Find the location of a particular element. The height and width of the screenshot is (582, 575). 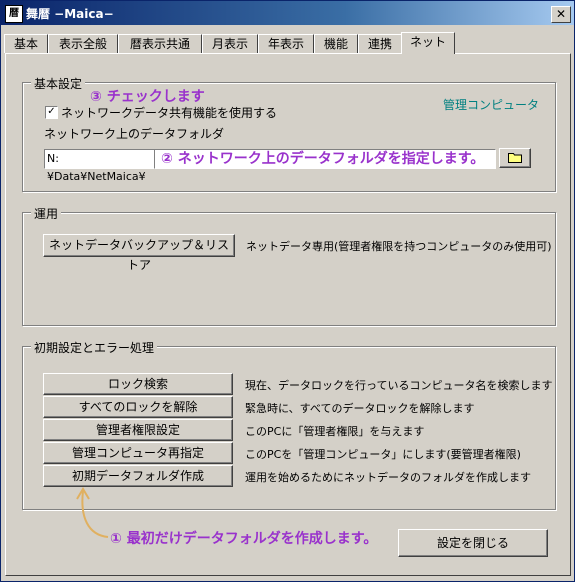

admin-rights-desc: このPCに「管理者権限」を与えます is located at coordinates (335, 431).